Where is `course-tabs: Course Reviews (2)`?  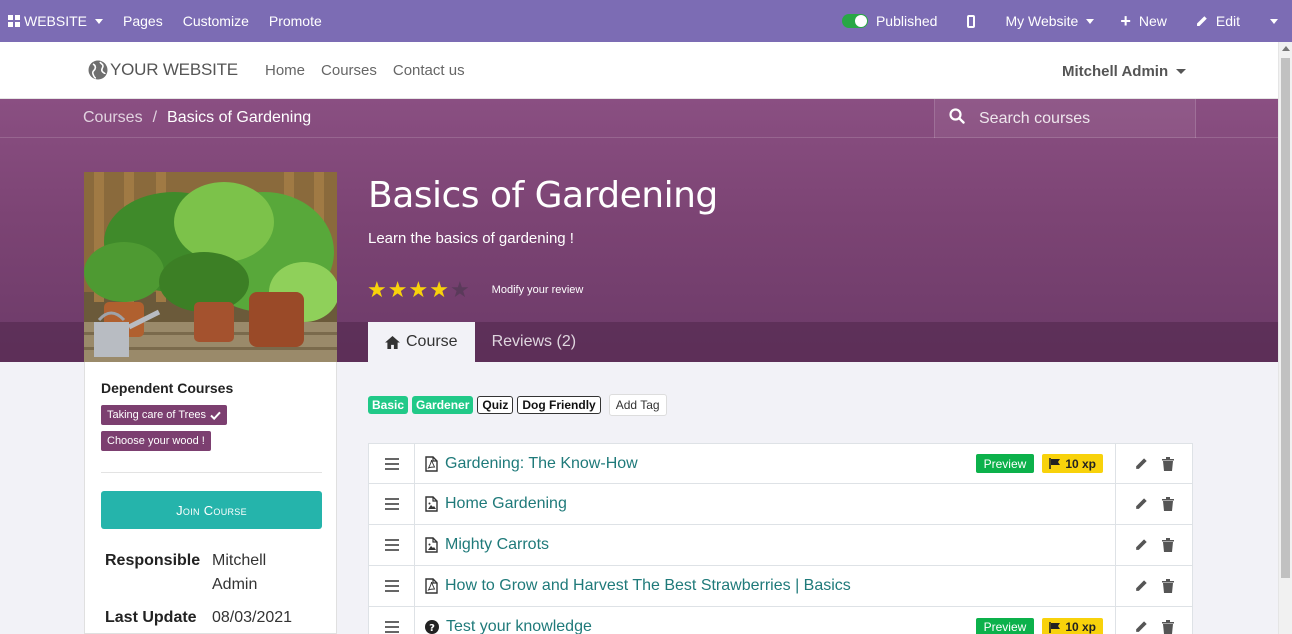 course-tabs: Course Reviews (2) is located at coordinates (480, 342).